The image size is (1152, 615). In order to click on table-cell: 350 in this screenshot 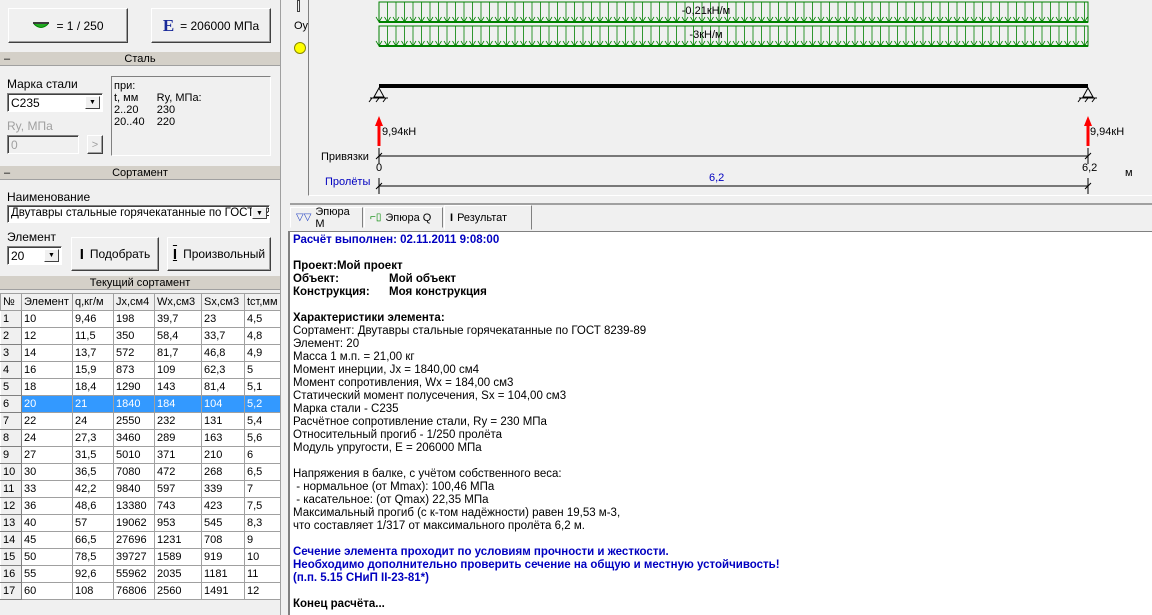, I will do `click(134, 336)`.